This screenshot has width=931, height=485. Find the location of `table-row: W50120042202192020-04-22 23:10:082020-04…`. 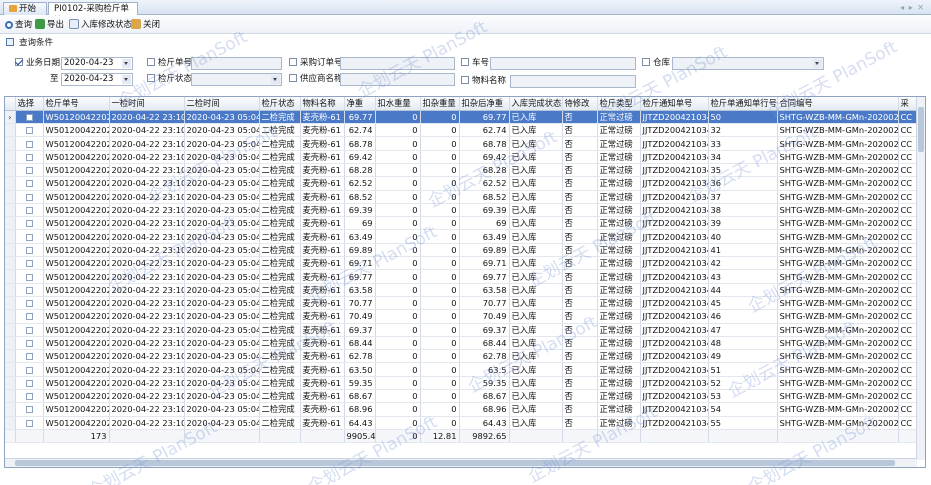

table-row: W50120042202192020-04-22 23:10:082020-04… is located at coordinates (464, 330).